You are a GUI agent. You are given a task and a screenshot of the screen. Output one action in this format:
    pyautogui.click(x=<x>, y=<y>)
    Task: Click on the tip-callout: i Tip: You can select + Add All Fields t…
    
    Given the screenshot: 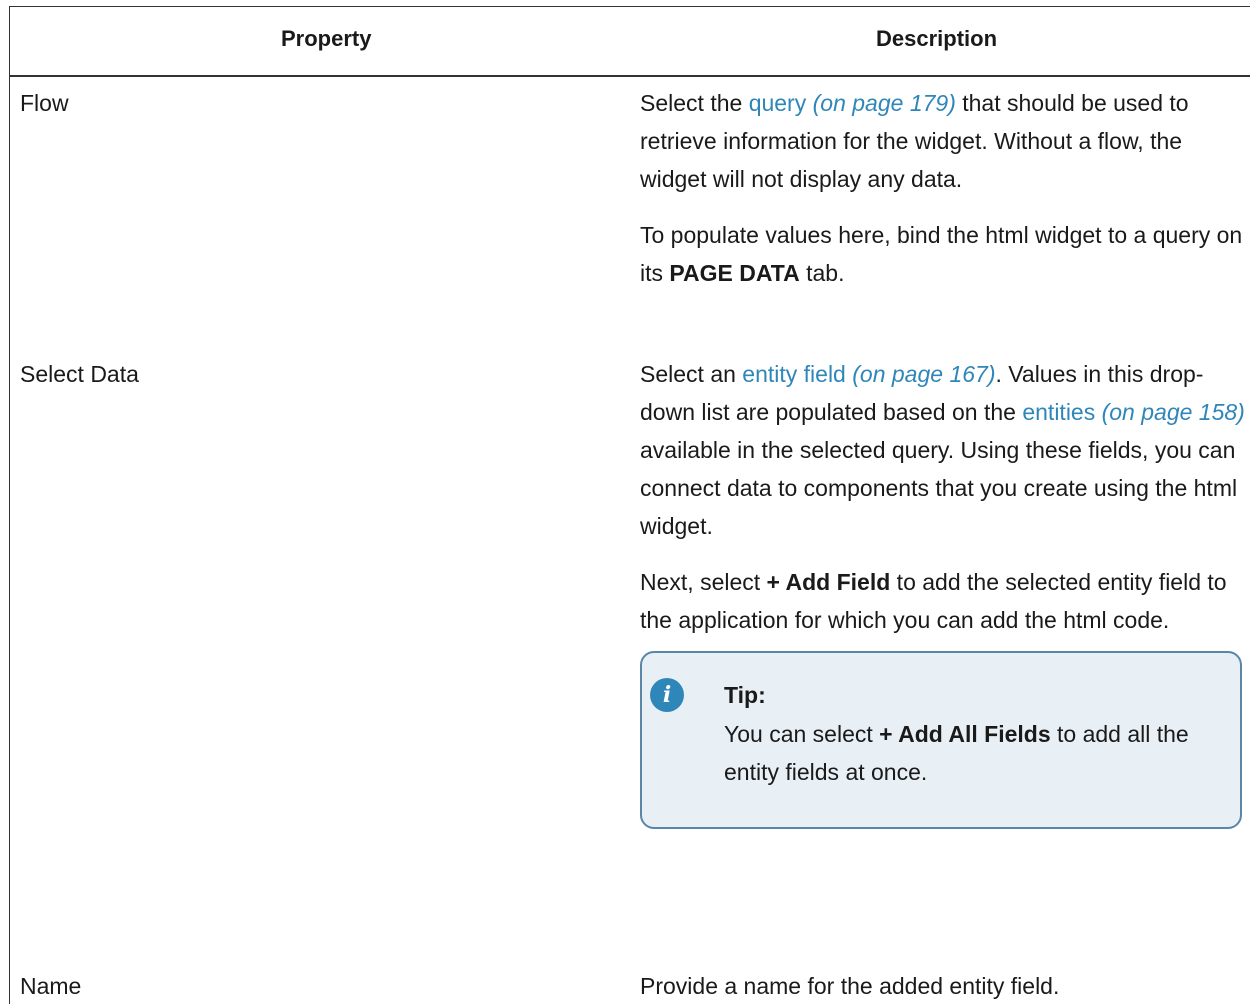 What is the action you would take?
    pyautogui.click(x=941, y=740)
    